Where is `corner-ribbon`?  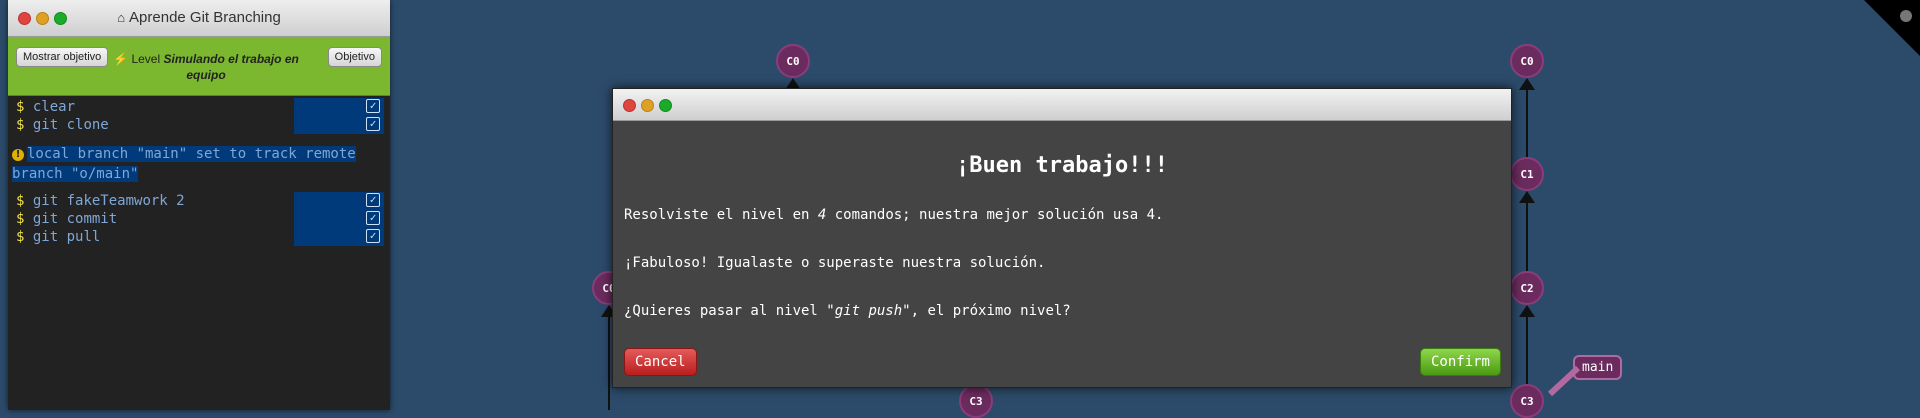
corner-ribbon is located at coordinates (1892, 28).